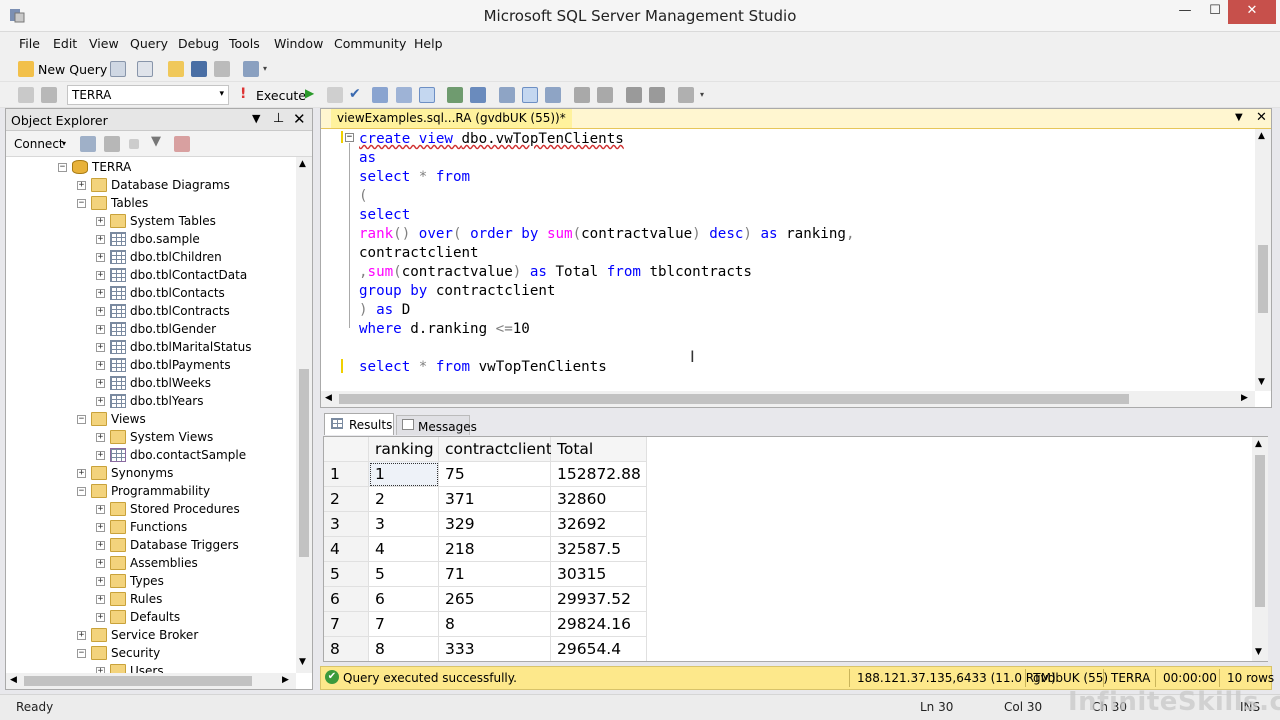  Describe the element at coordinates (495, 499) in the screenshot. I see `grid-cell: 371` at that location.